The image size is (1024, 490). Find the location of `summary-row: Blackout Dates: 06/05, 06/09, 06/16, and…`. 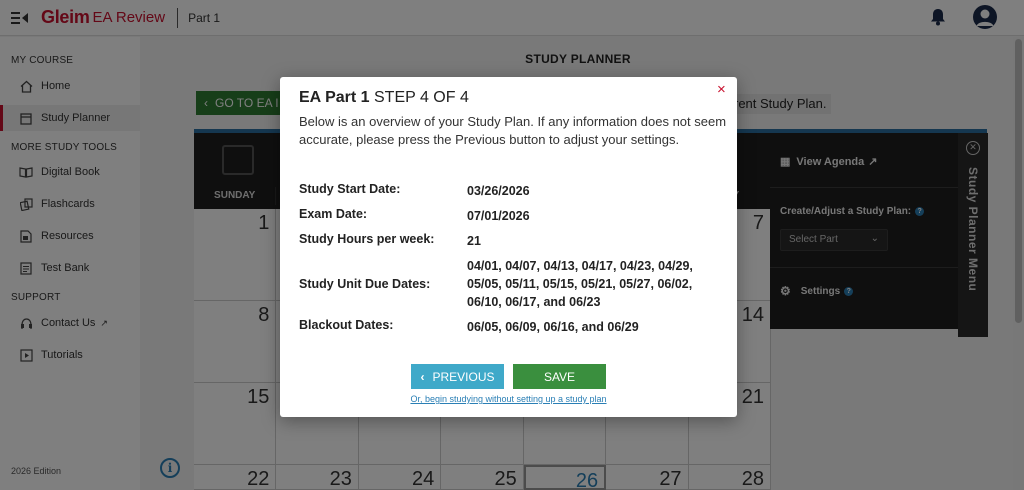

summary-row: Blackout Dates: 06/05, 06/09, 06/16, and… is located at coordinates (508, 327).